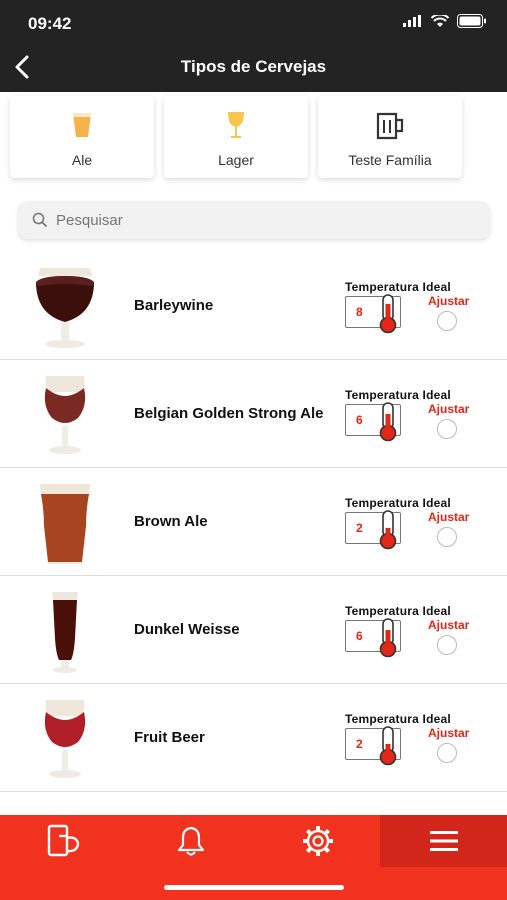 The image size is (507, 900). I want to click on category-label: Lager, so click(236, 160).